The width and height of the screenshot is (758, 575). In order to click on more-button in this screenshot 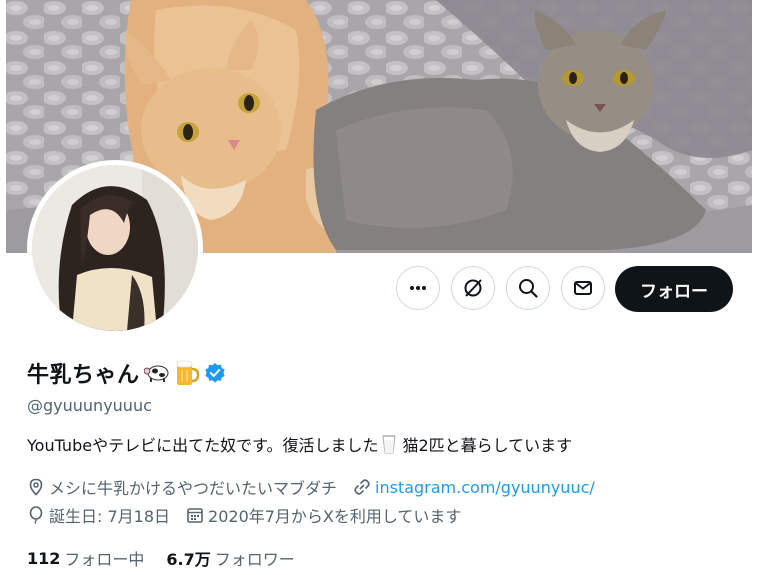, I will do `click(418, 288)`.